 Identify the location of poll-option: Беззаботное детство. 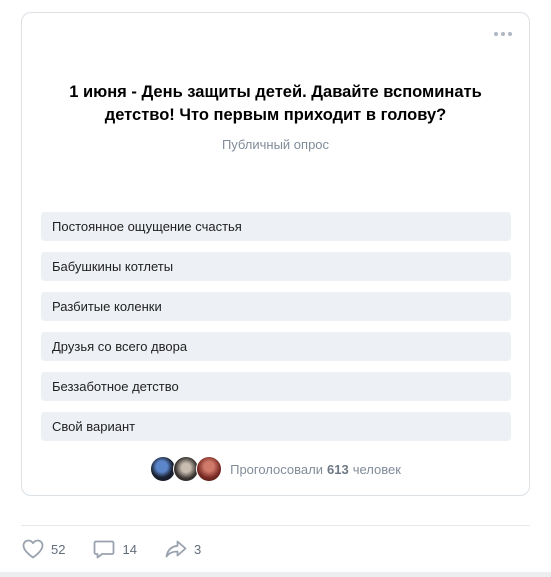
(276, 386).